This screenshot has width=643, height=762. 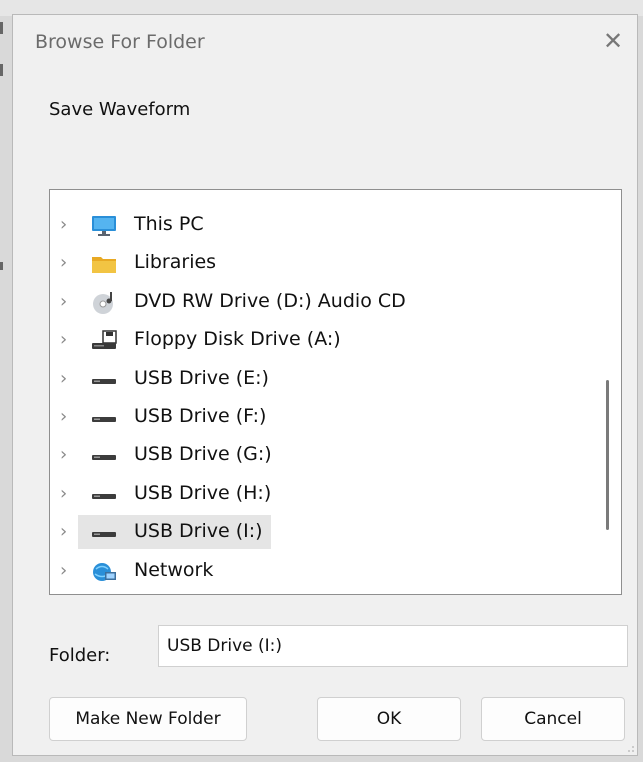 I want to click on tree-item-label: USB Drive (H:), so click(x=203, y=492).